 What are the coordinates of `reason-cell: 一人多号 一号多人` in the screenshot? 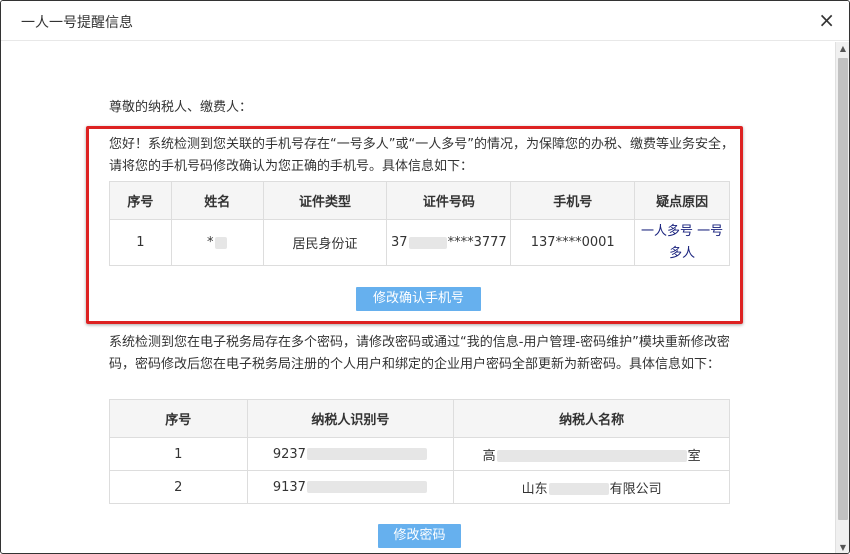 It's located at (682, 242).